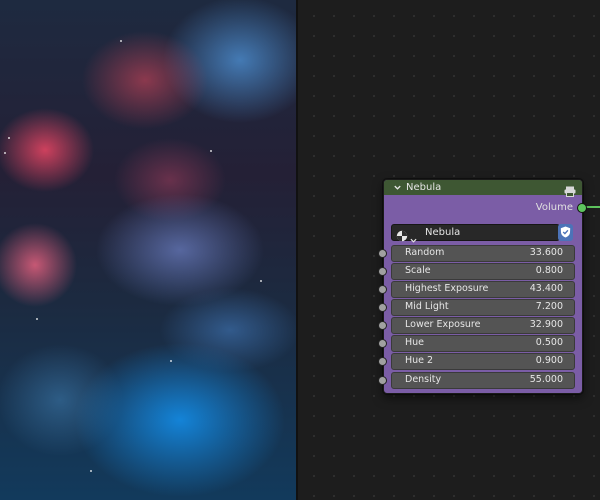 The height and width of the screenshot is (500, 600). I want to click on field-label: Hue, so click(415, 342).